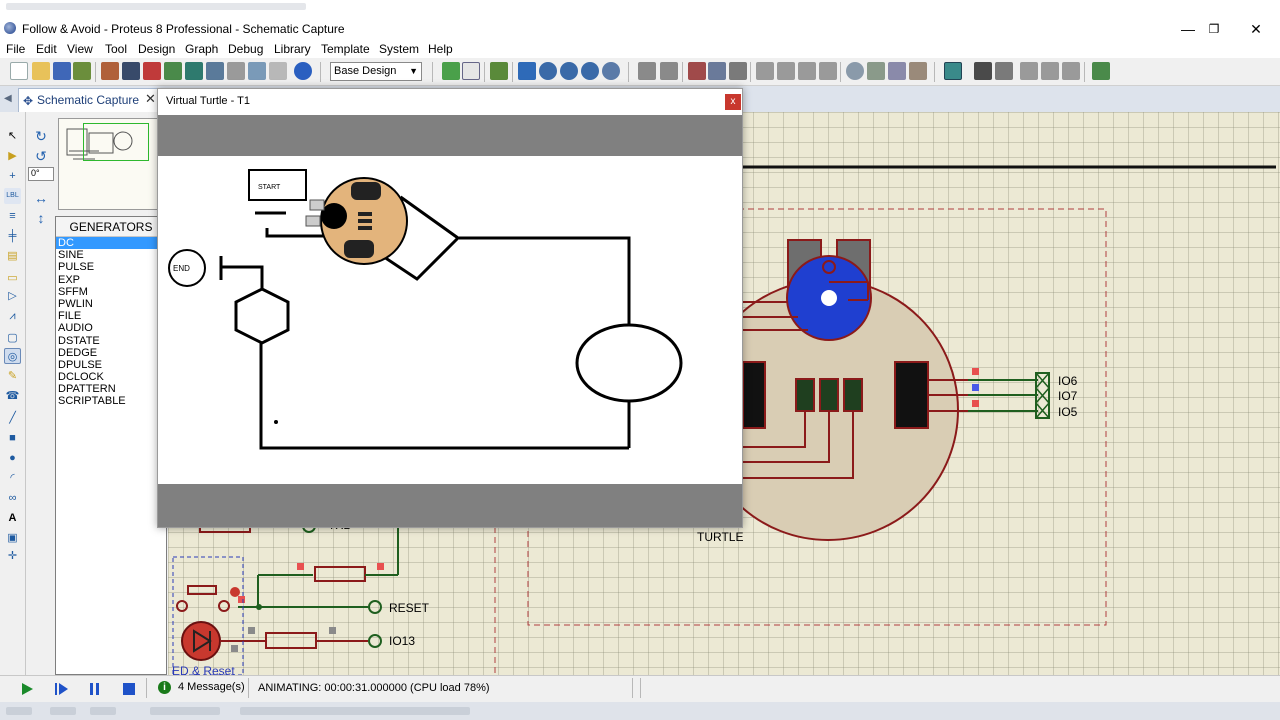 This screenshot has width=1280, height=720. I want to click on junction-mode-icon: +, so click(12, 176).